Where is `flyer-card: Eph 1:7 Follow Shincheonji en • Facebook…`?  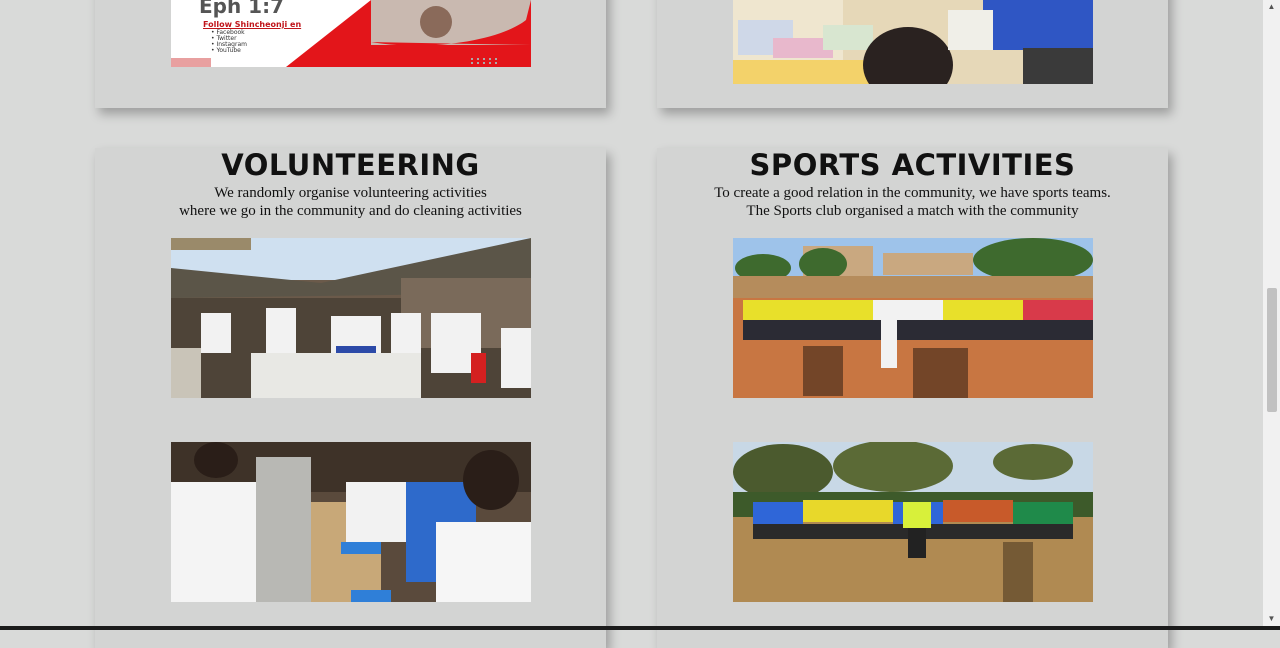 flyer-card: Eph 1:7 Follow Shincheonji en • Facebook… is located at coordinates (350, 54).